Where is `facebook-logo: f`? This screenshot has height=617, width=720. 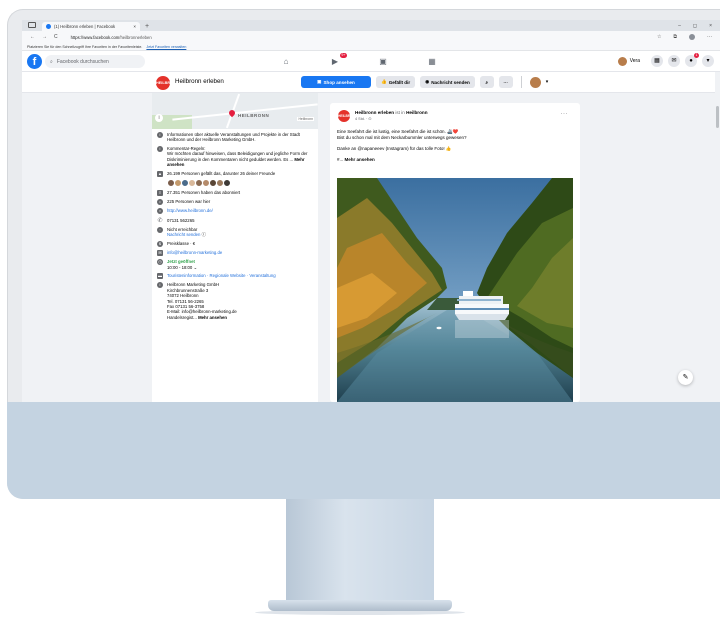 facebook-logo: f is located at coordinates (34, 61).